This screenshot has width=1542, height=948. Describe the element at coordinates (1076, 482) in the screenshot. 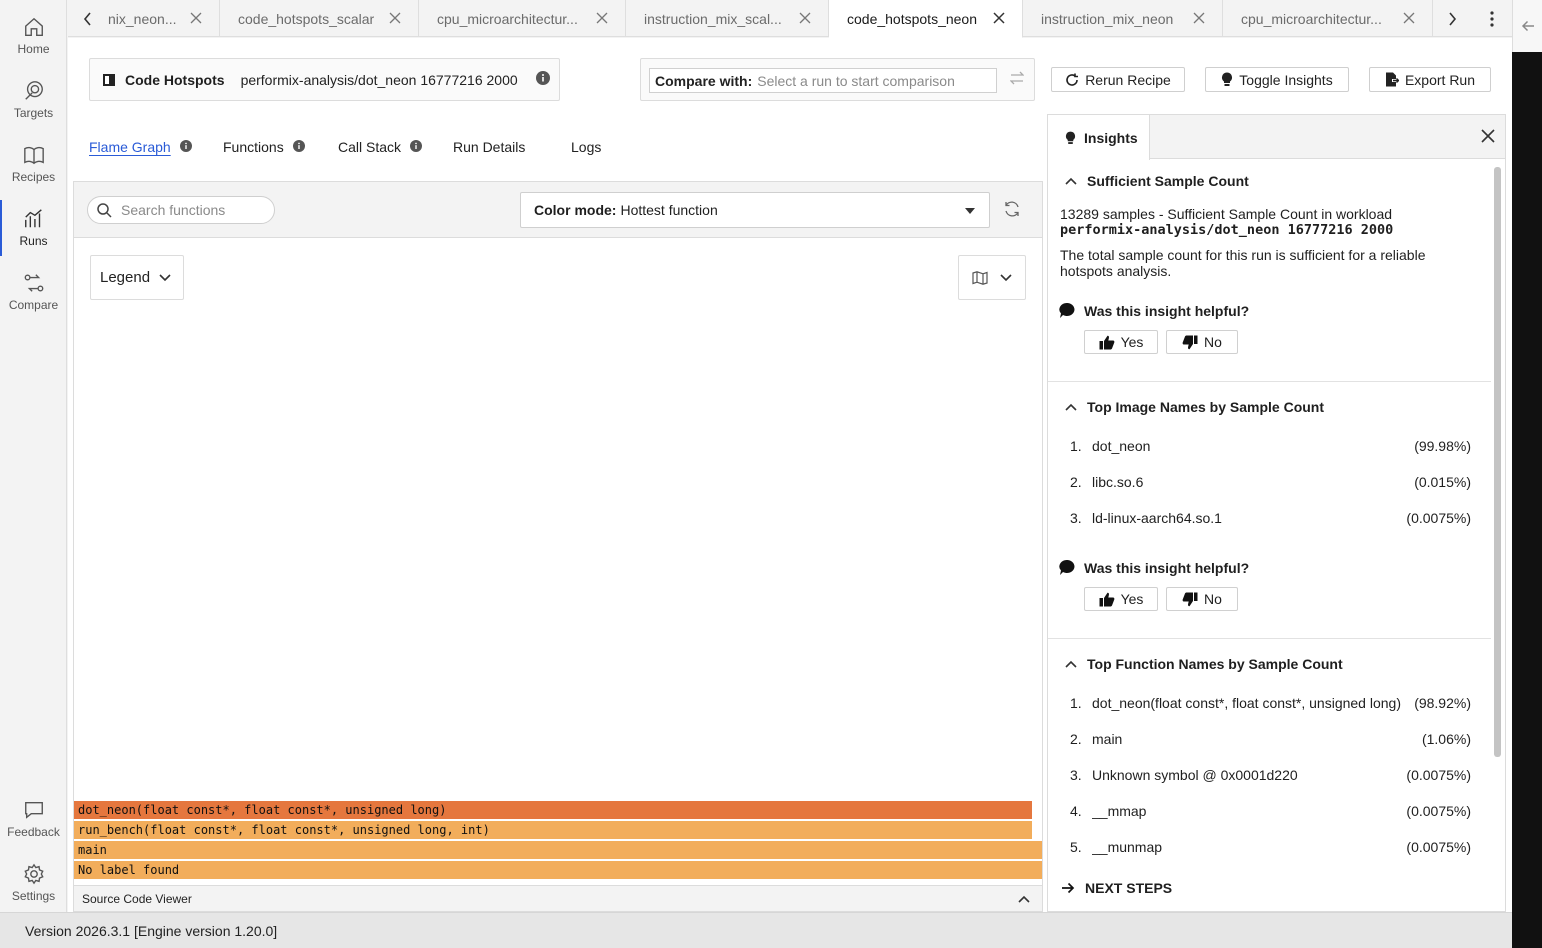

I see `list-item-rank: 2.` at that location.